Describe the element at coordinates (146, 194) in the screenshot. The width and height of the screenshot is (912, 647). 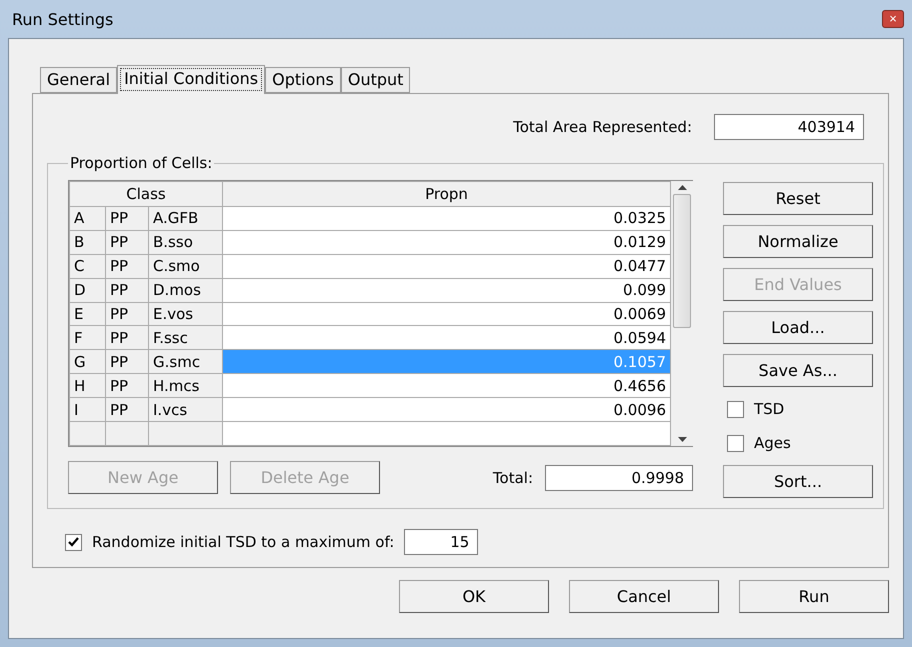
I see `column-header: Class` at that location.